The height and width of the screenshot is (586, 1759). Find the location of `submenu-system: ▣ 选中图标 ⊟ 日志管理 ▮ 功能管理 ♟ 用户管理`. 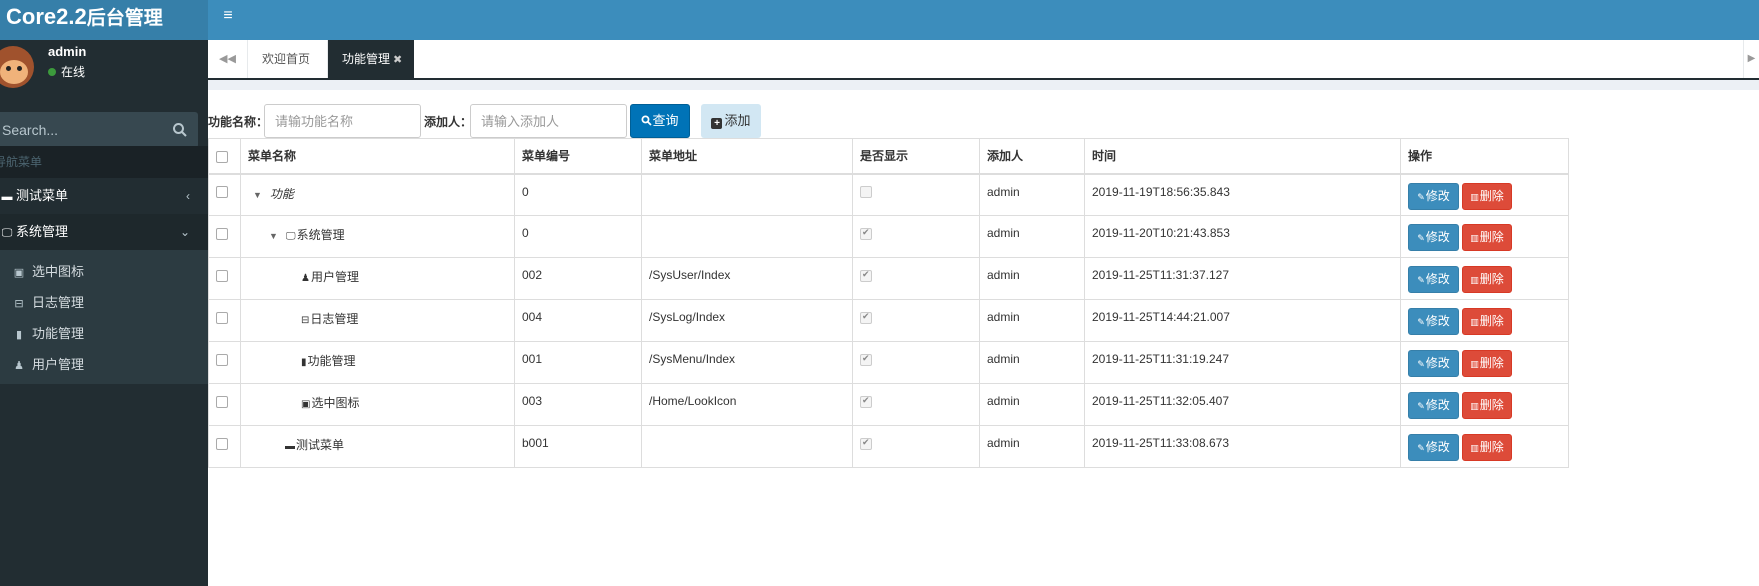

submenu-system: ▣ 选中图标 ⊟ 日志管理 ▮ 功能管理 ♟ 用户管理 is located at coordinates (104, 317).